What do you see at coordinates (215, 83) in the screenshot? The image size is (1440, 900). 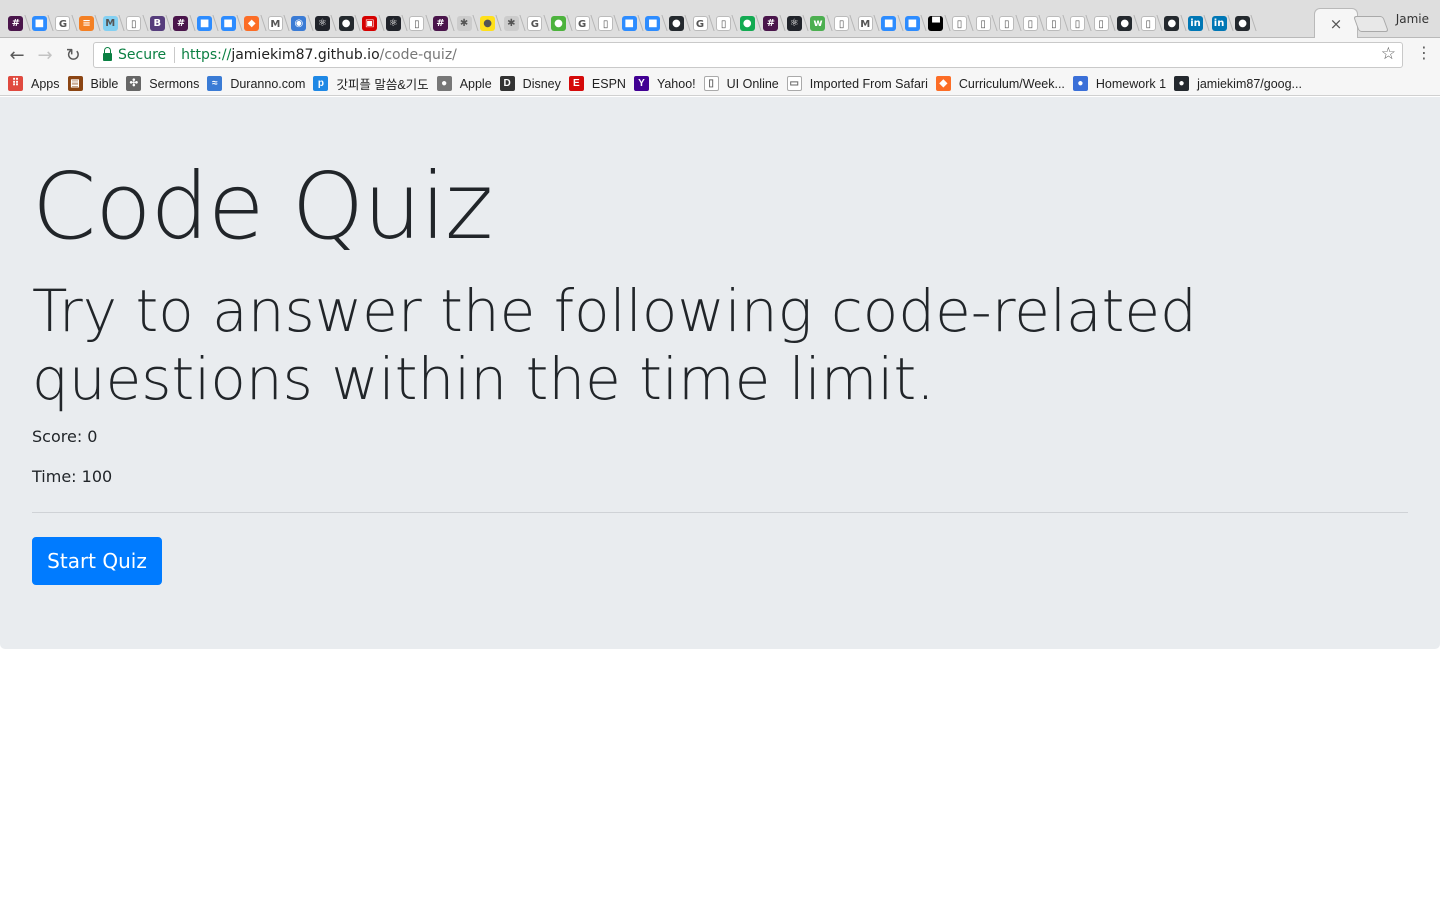 I see `duranno-icon: ≈` at bounding box center [215, 83].